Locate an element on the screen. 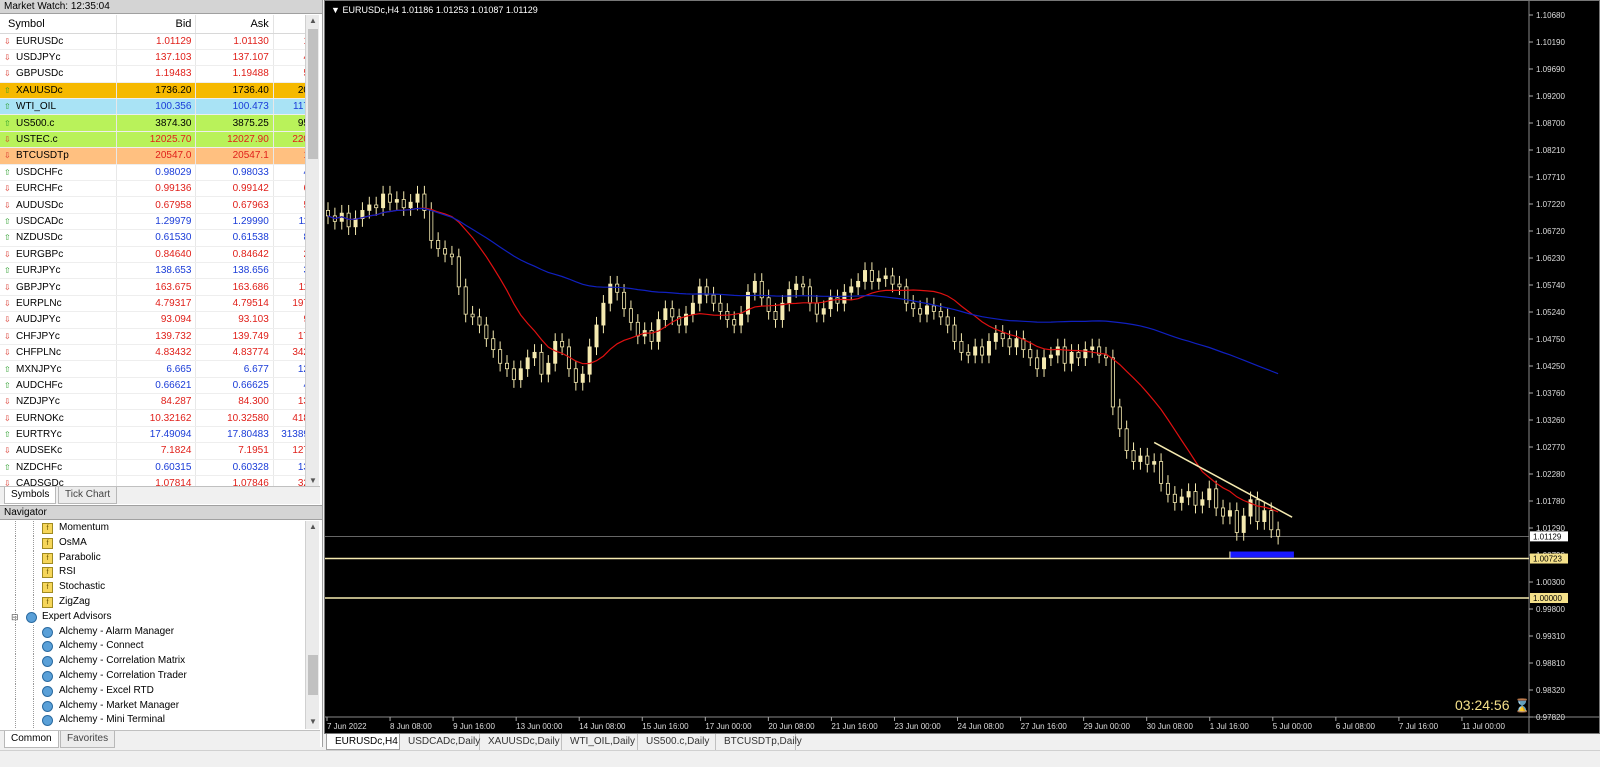 Image resolution: width=1600 pixels, height=767 pixels. tab-common: Common is located at coordinates (31, 739).